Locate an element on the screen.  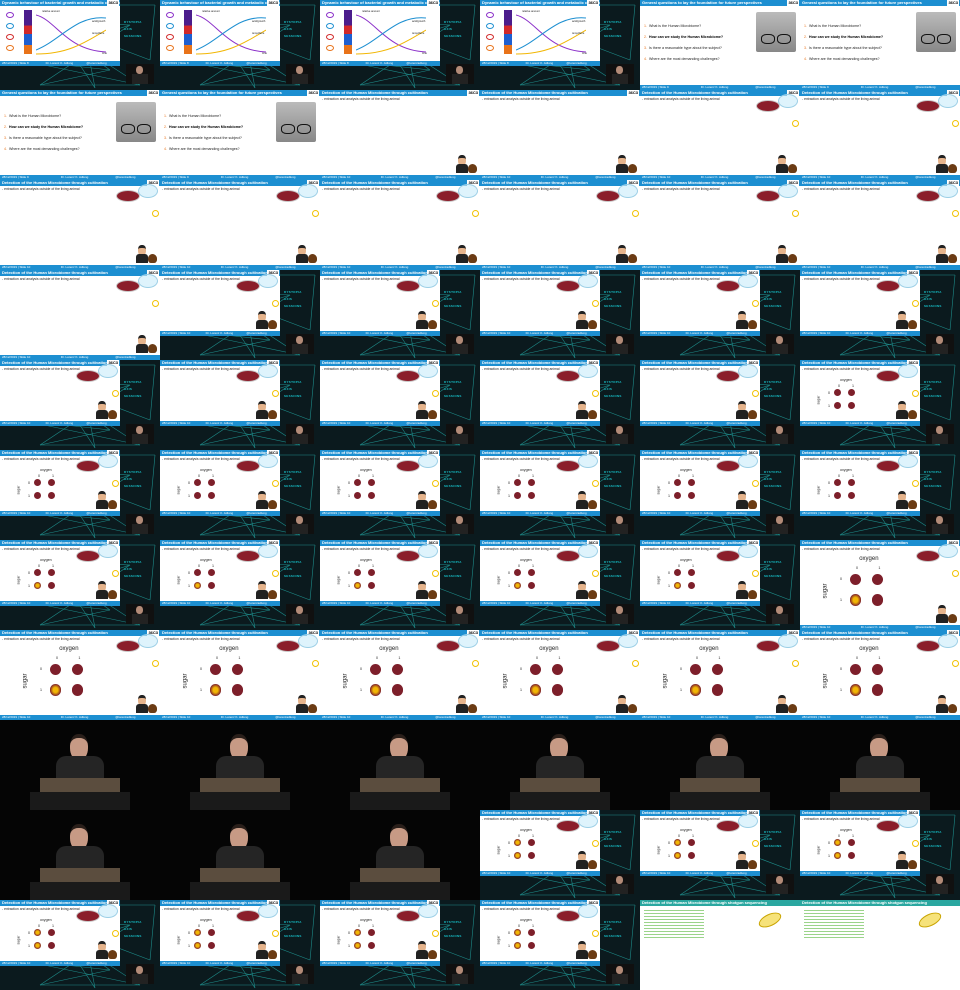
oxygen-one: 1 is located at coordinates (79, 657).